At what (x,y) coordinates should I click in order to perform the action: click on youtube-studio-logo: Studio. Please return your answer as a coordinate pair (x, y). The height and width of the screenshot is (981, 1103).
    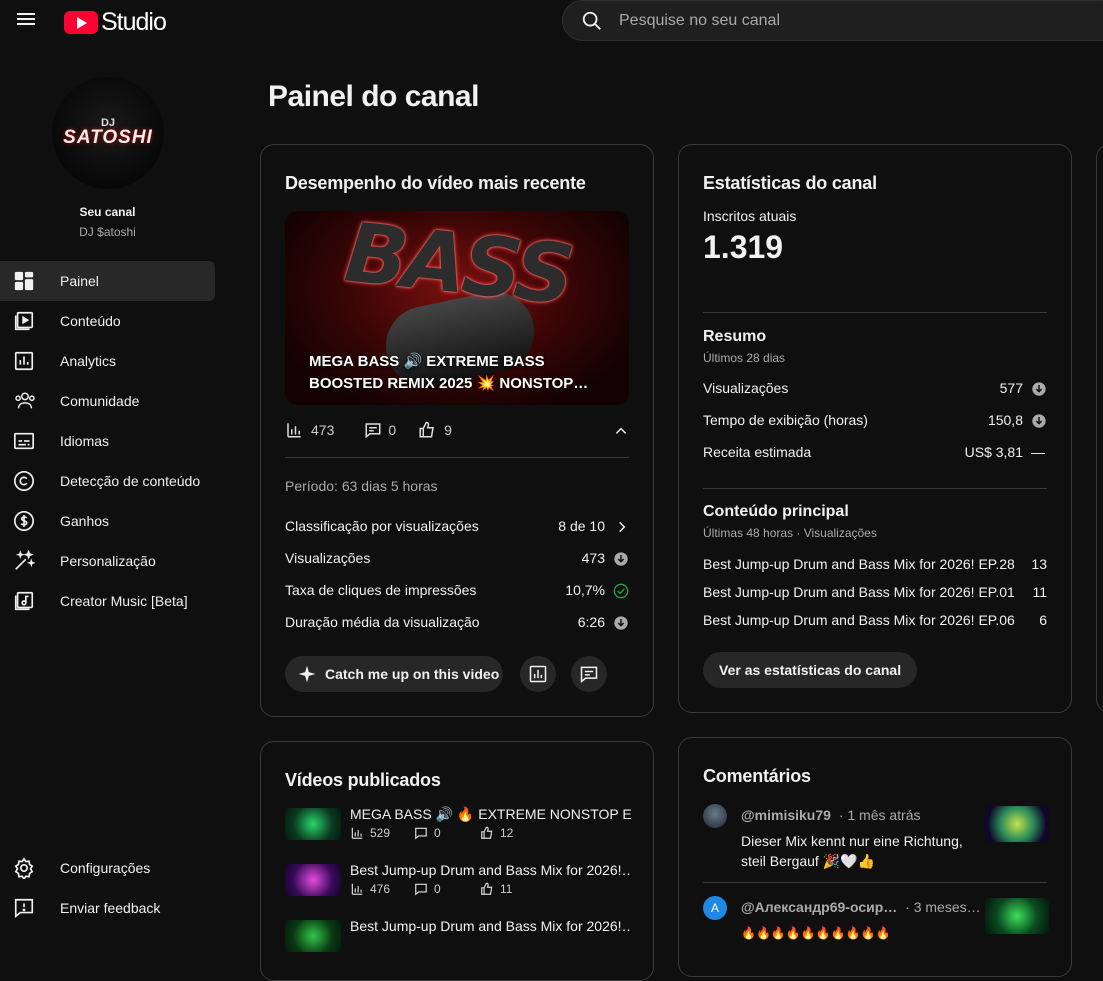
    Looking at the image, I should click on (115, 22).